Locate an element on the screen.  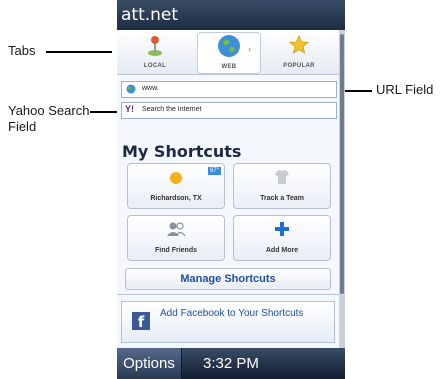
tab-local: LOCAL is located at coordinates (155, 52).